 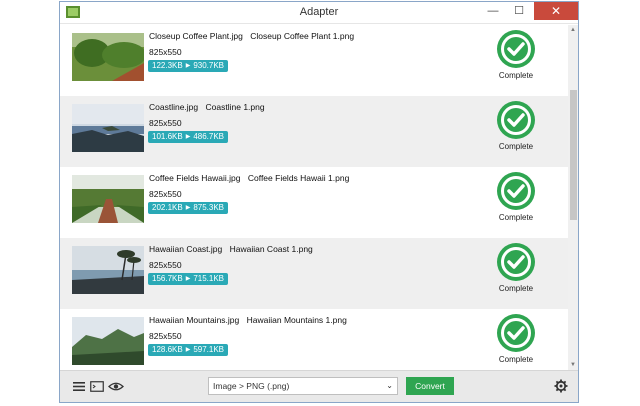 I want to click on scroll-down-arrow-icon: ▼, so click(x=573, y=365).